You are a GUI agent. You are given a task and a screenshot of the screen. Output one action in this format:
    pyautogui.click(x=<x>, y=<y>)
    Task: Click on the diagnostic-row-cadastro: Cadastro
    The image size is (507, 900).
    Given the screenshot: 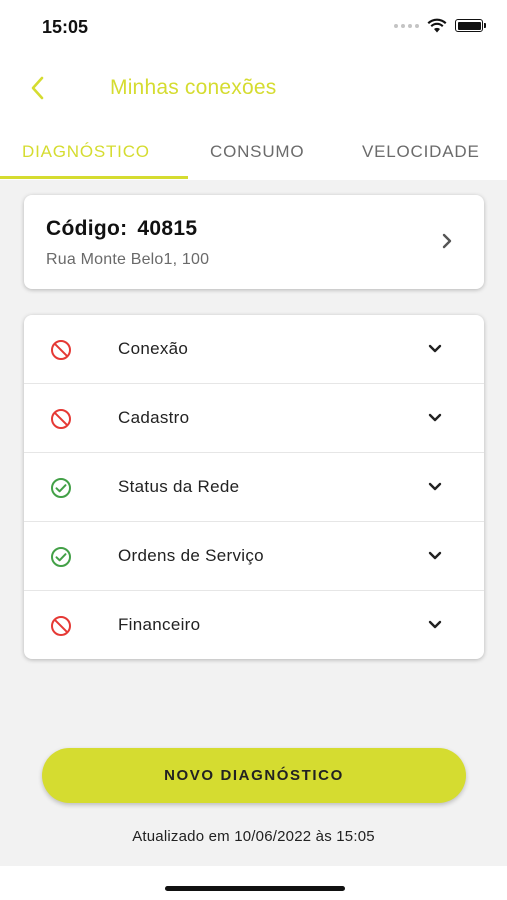 What is the action you would take?
    pyautogui.click(x=254, y=418)
    